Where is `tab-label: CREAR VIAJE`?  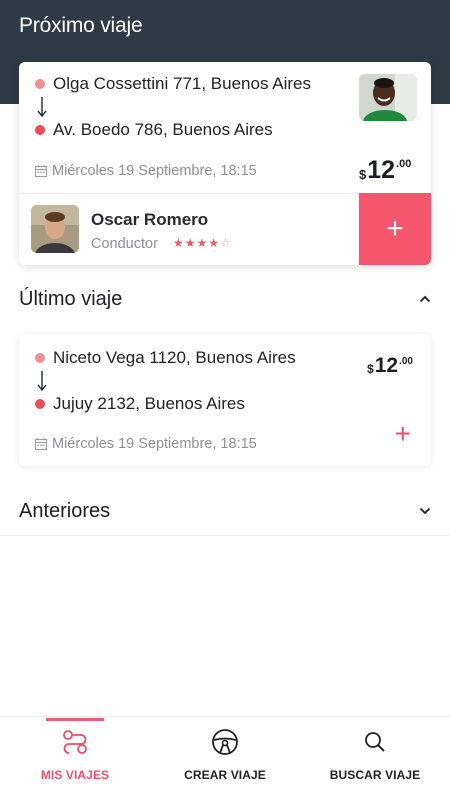
tab-label: CREAR VIAJE is located at coordinates (225, 775).